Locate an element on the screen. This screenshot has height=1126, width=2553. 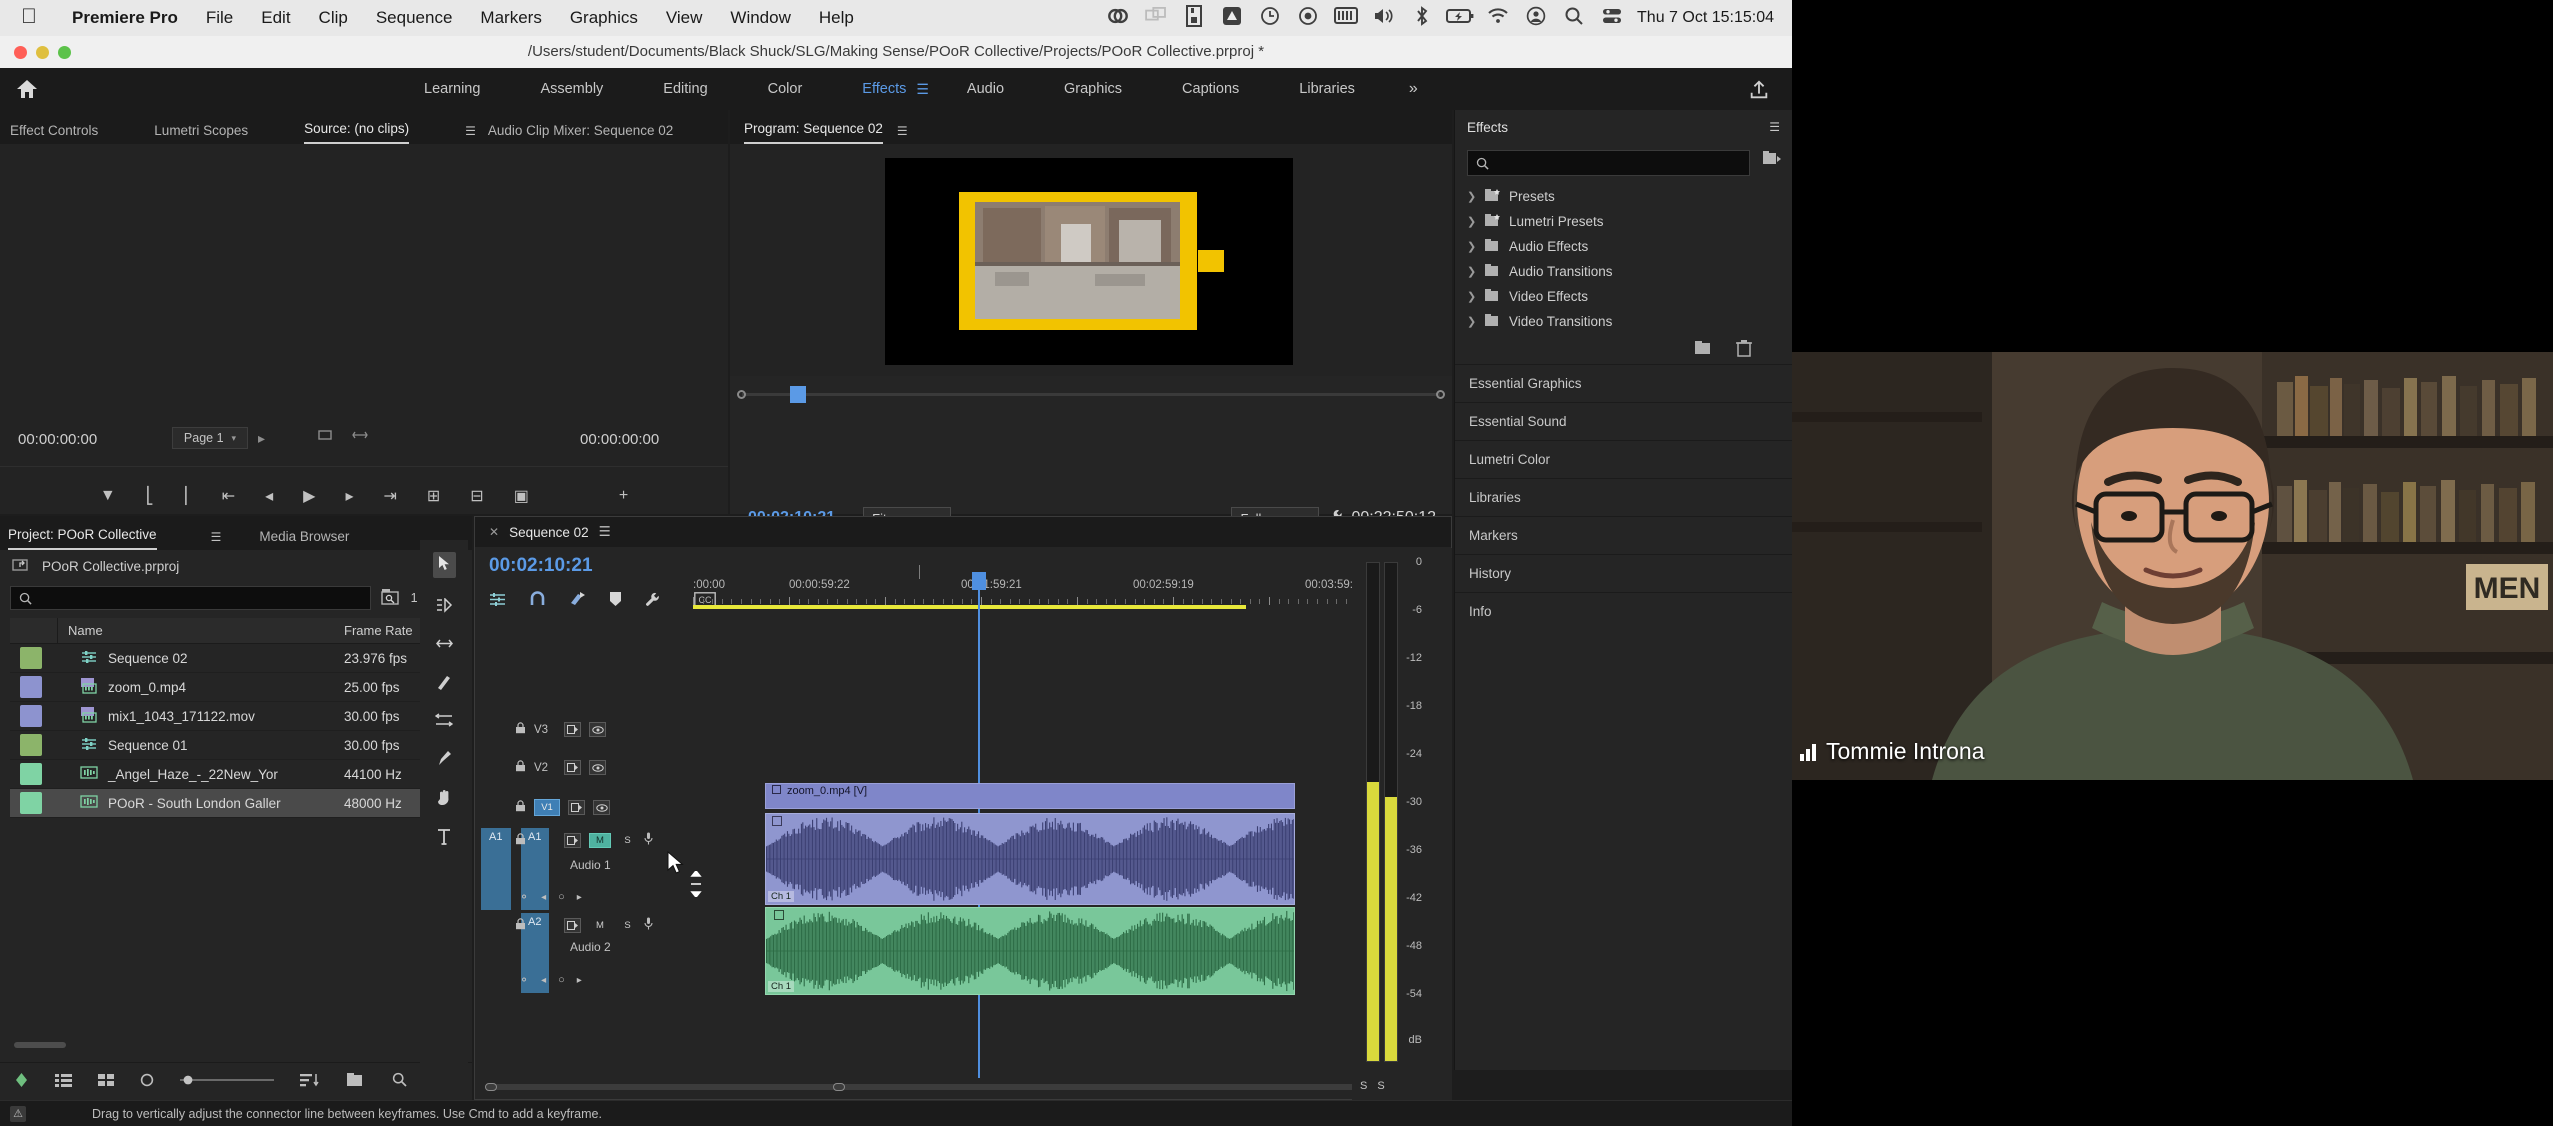
parent-bin-icon is located at coordinates (21, 566).